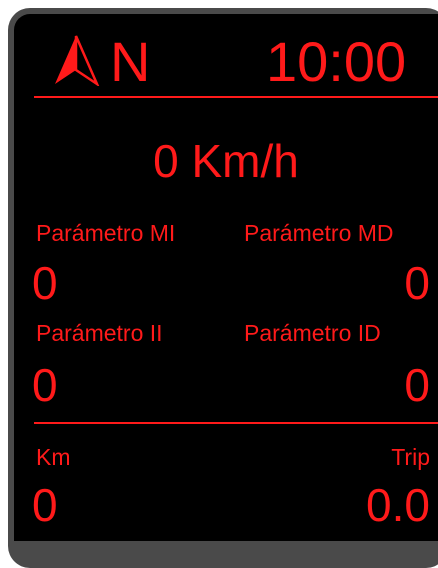  Describe the element at coordinates (53, 457) in the screenshot. I see `odometer-km-label: Km` at that location.